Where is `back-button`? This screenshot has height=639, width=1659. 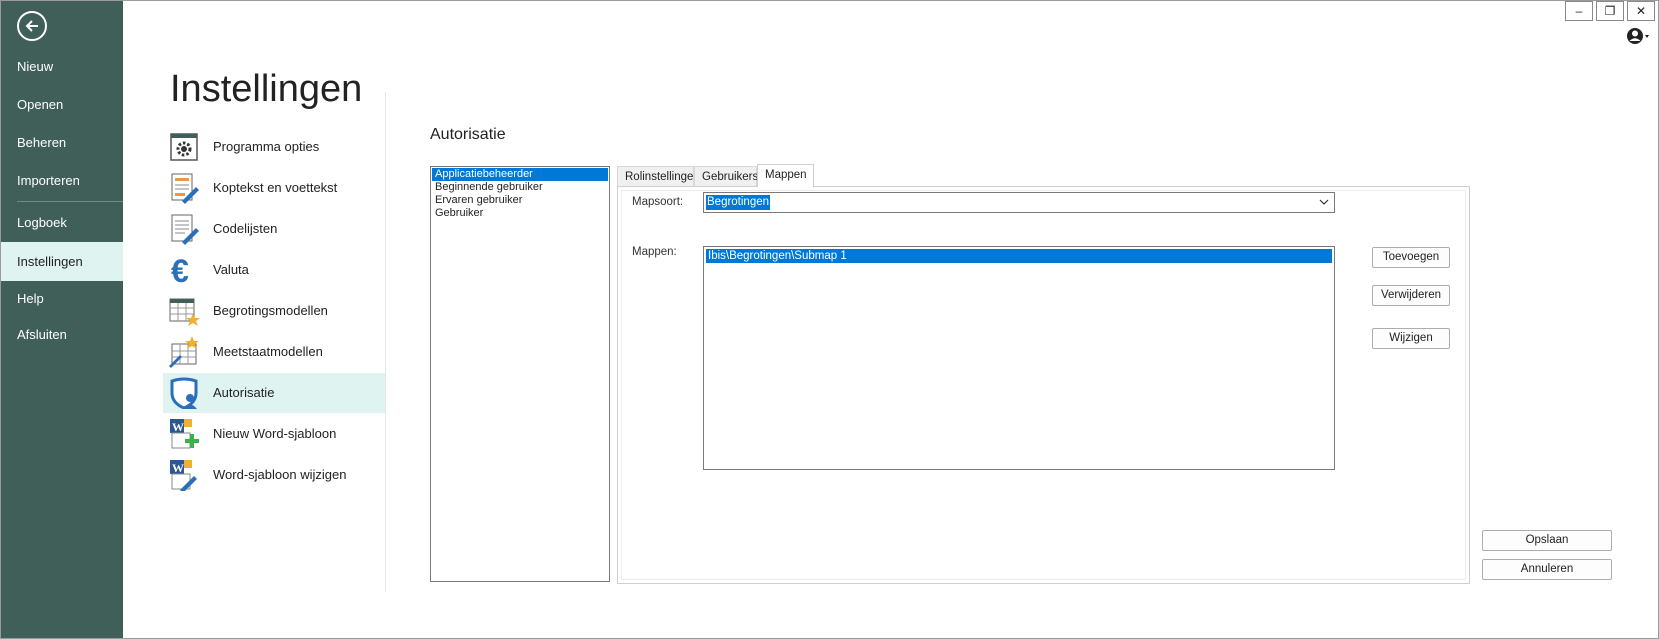
back-button is located at coordinates (32, 26).